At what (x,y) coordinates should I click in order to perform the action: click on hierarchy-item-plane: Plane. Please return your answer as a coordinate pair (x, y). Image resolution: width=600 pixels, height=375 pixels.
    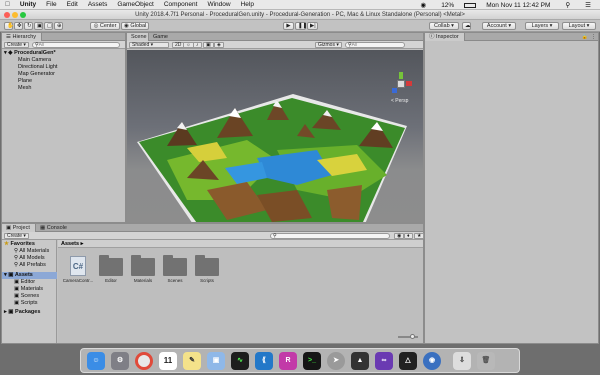
    Looking at the image, I should click on (25, 81).